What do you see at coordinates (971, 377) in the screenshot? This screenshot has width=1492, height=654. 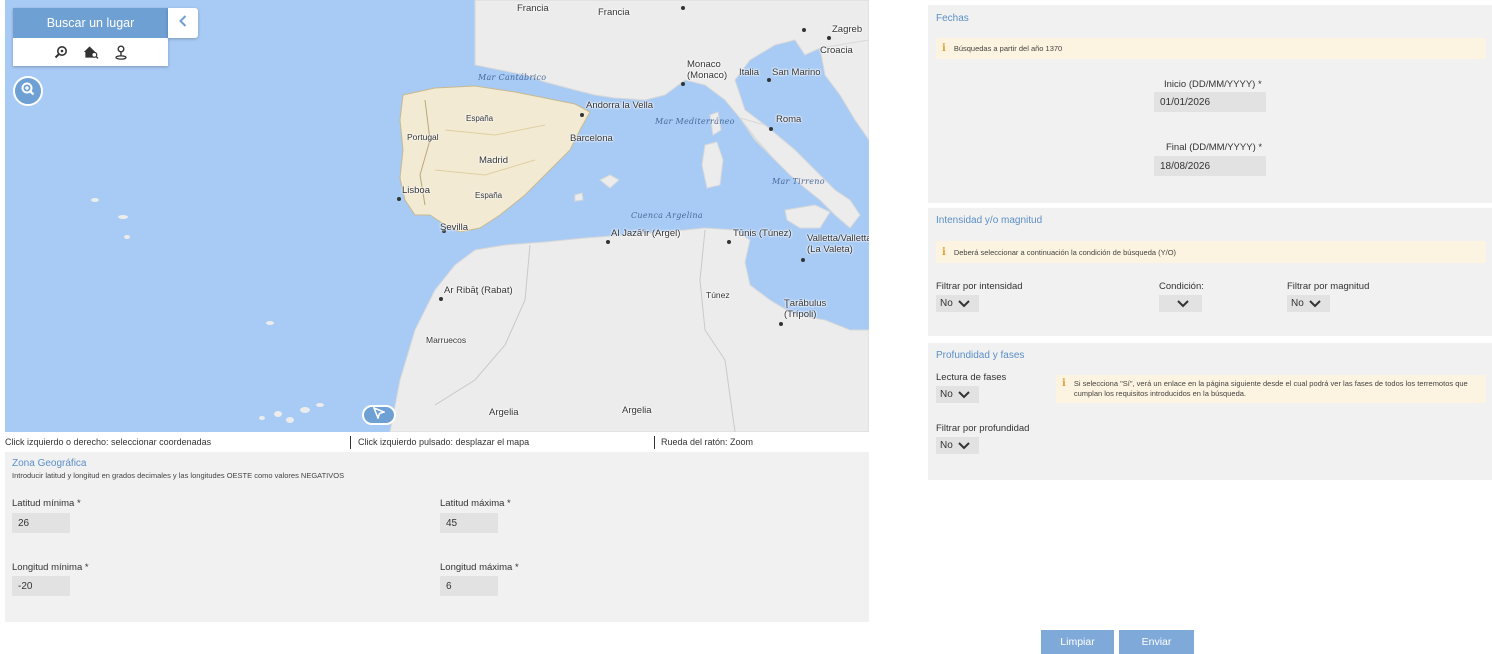 I see `phases-label: Lectura de fases` at bounding box center [971, 377].